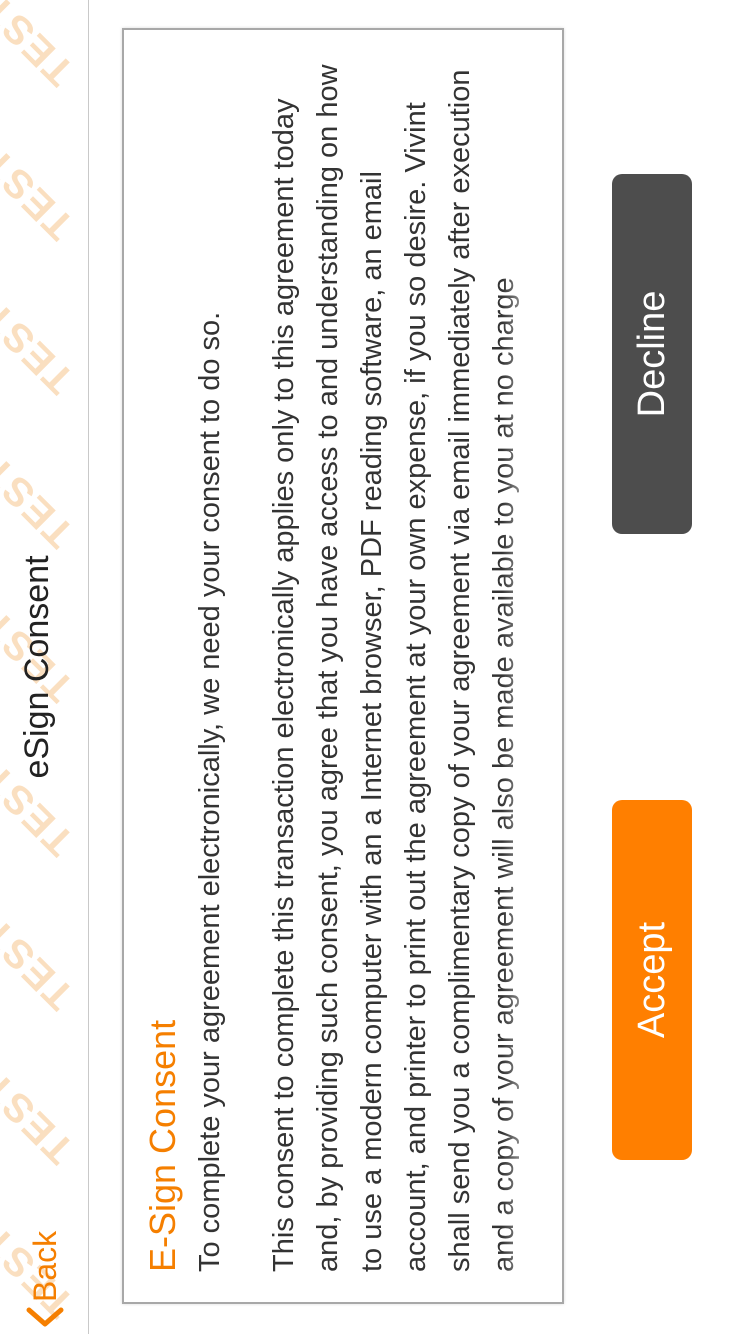 This screenshot has width=750, height=1334. I want to click on consent-title: E-Sign Consent, so click(162, 1145).